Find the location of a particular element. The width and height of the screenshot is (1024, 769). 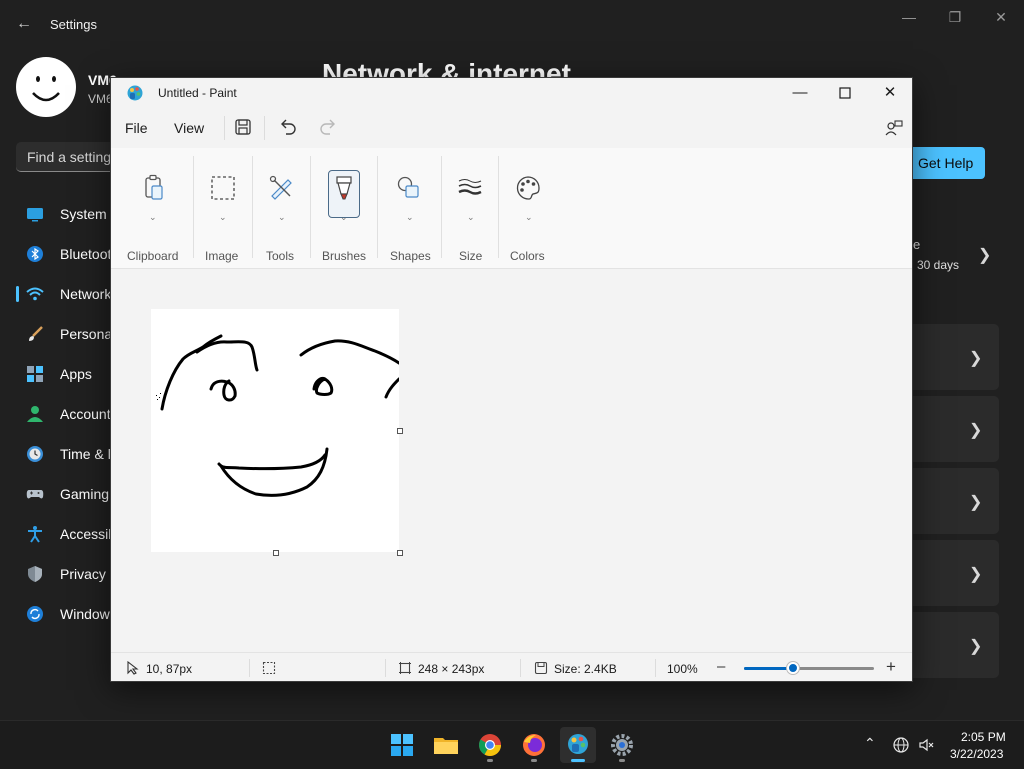

ribbon-group-colors: ⌄ Colors is located at coordinates (530, 209).